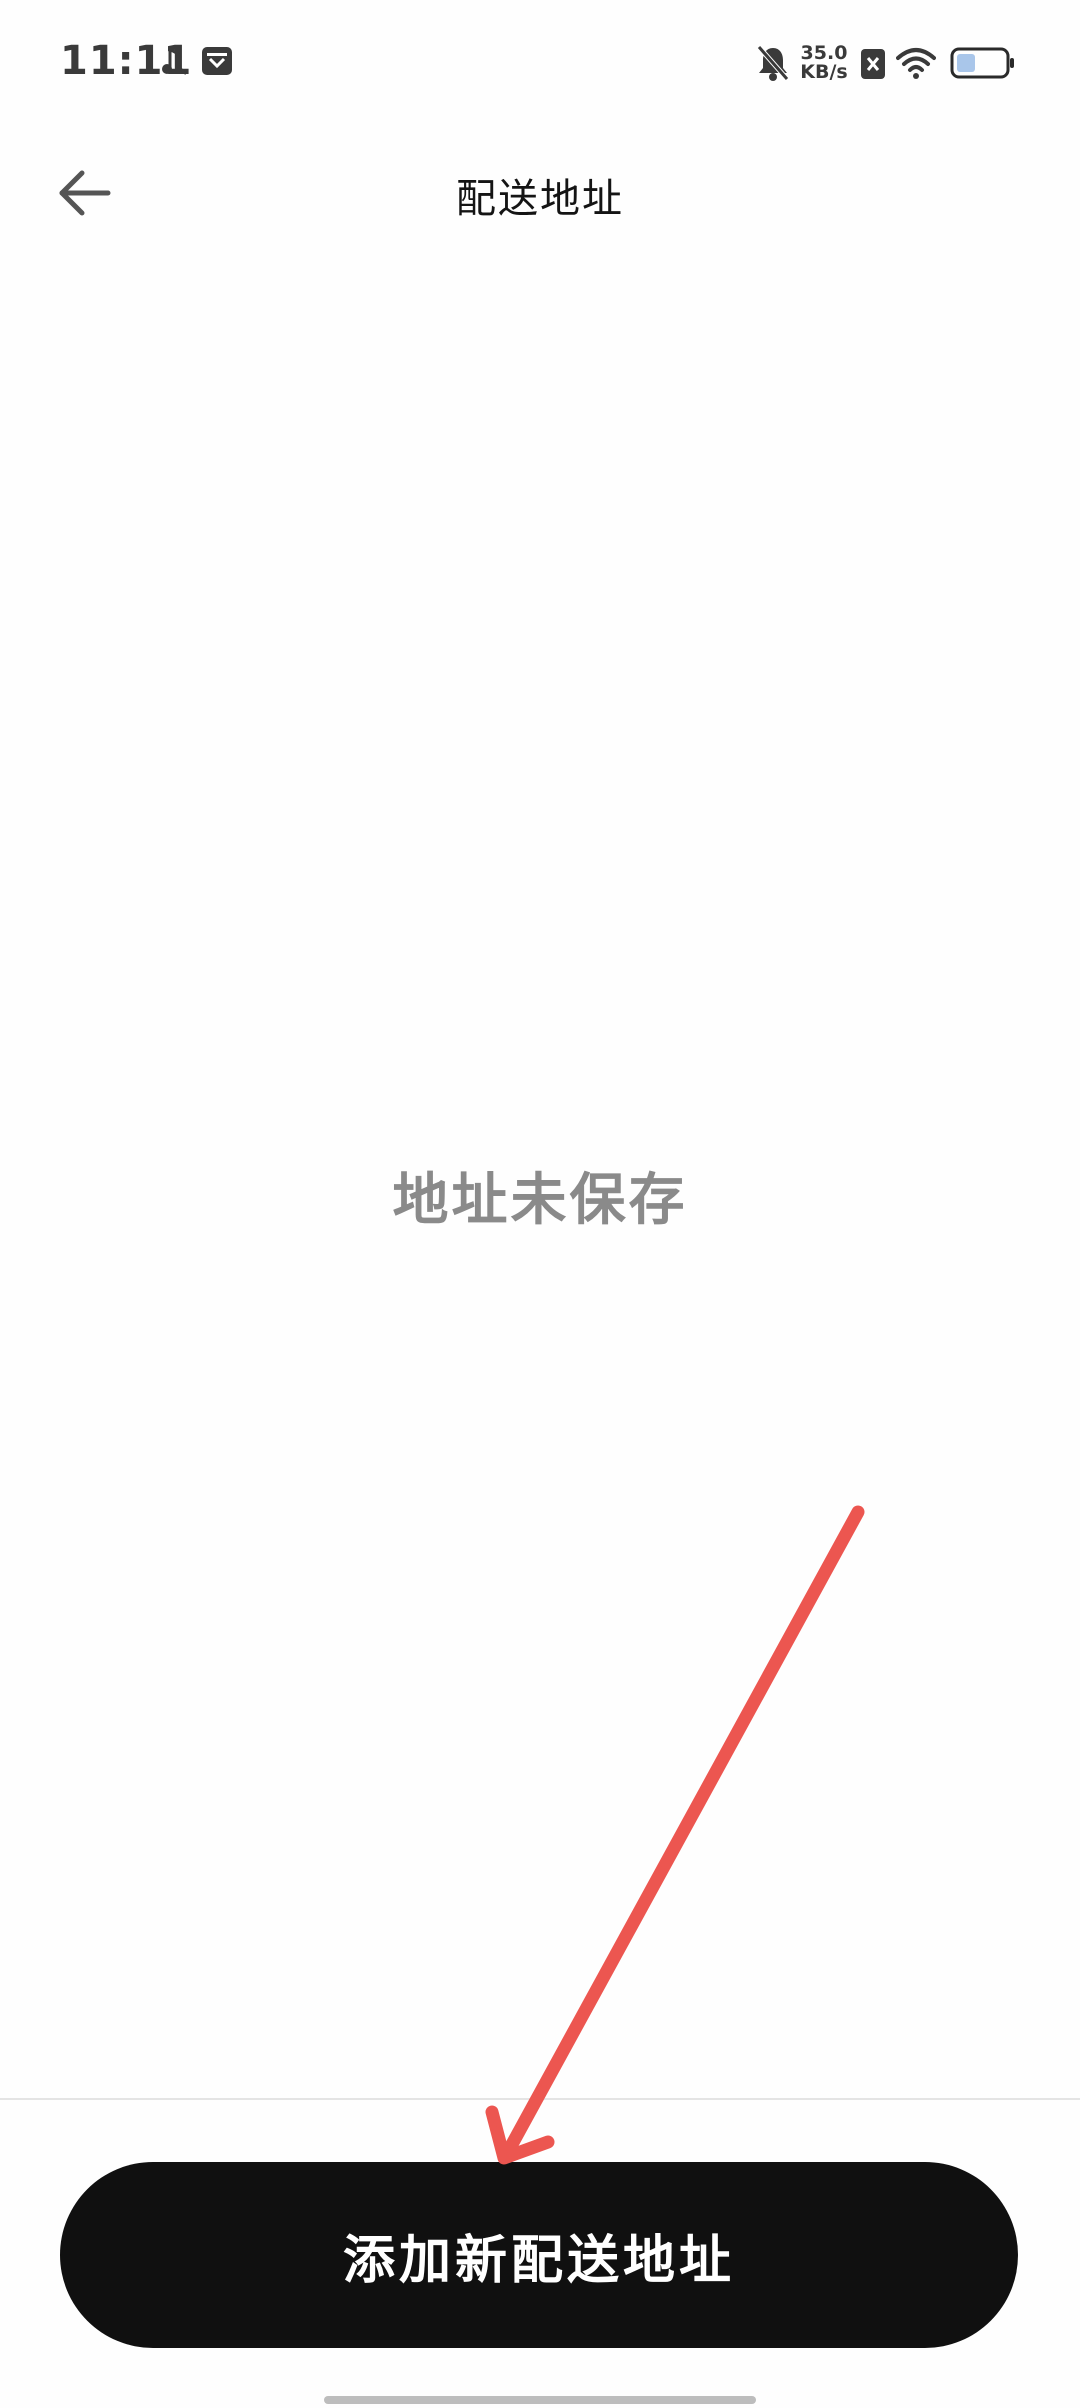 The width and height of the screenshot is (1080, 2408). Describe the element at coordinates (540, 2099) in the screenshot. I see `bottom-divider` at that location.